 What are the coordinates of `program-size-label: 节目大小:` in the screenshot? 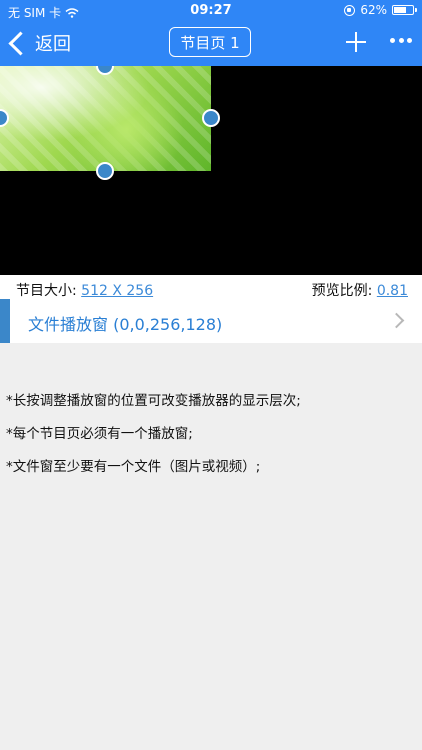 It's located at (49, 291).